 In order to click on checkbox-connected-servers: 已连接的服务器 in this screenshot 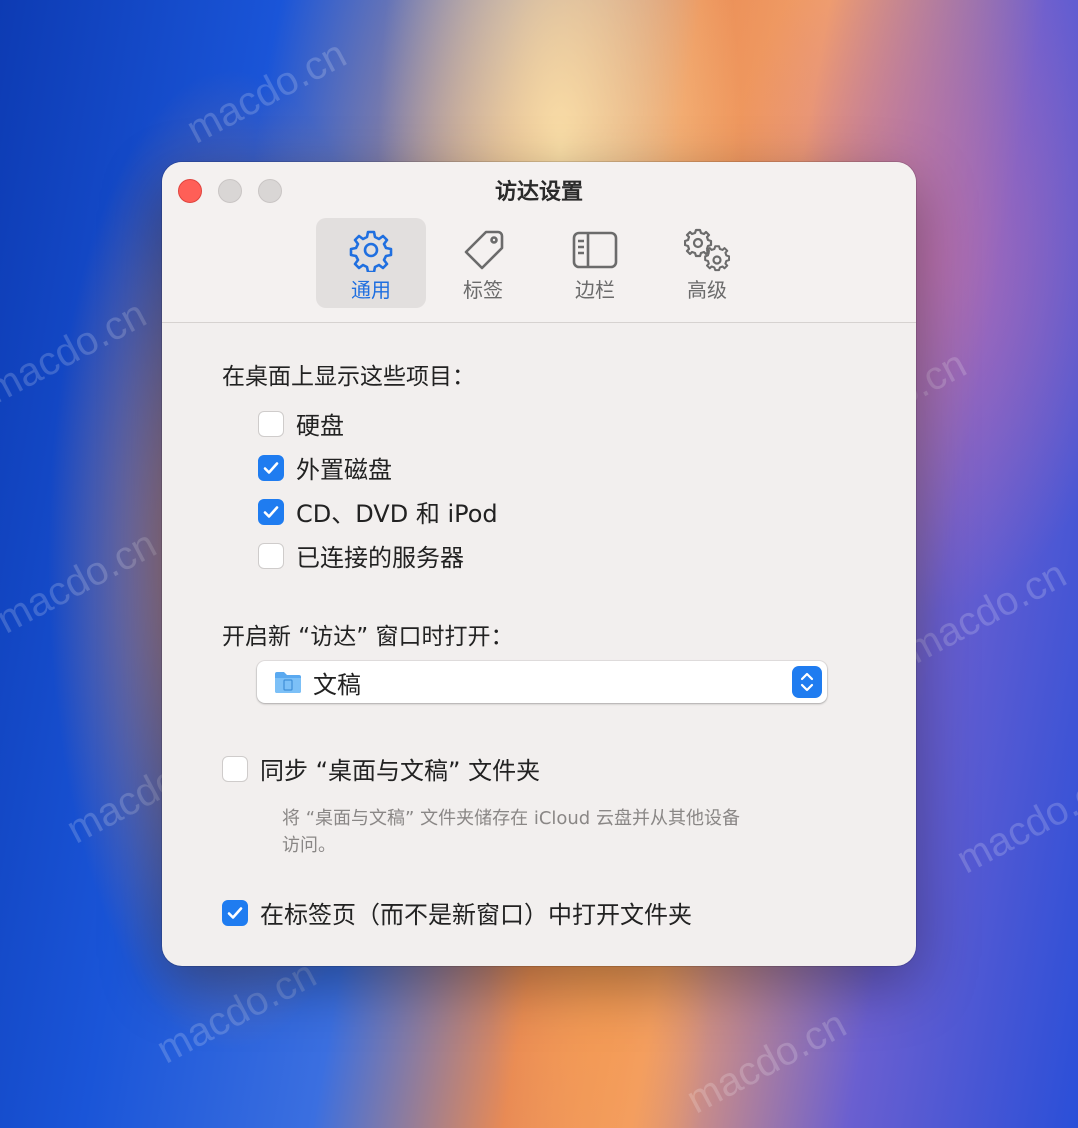, I will do `click(361, 555)`.